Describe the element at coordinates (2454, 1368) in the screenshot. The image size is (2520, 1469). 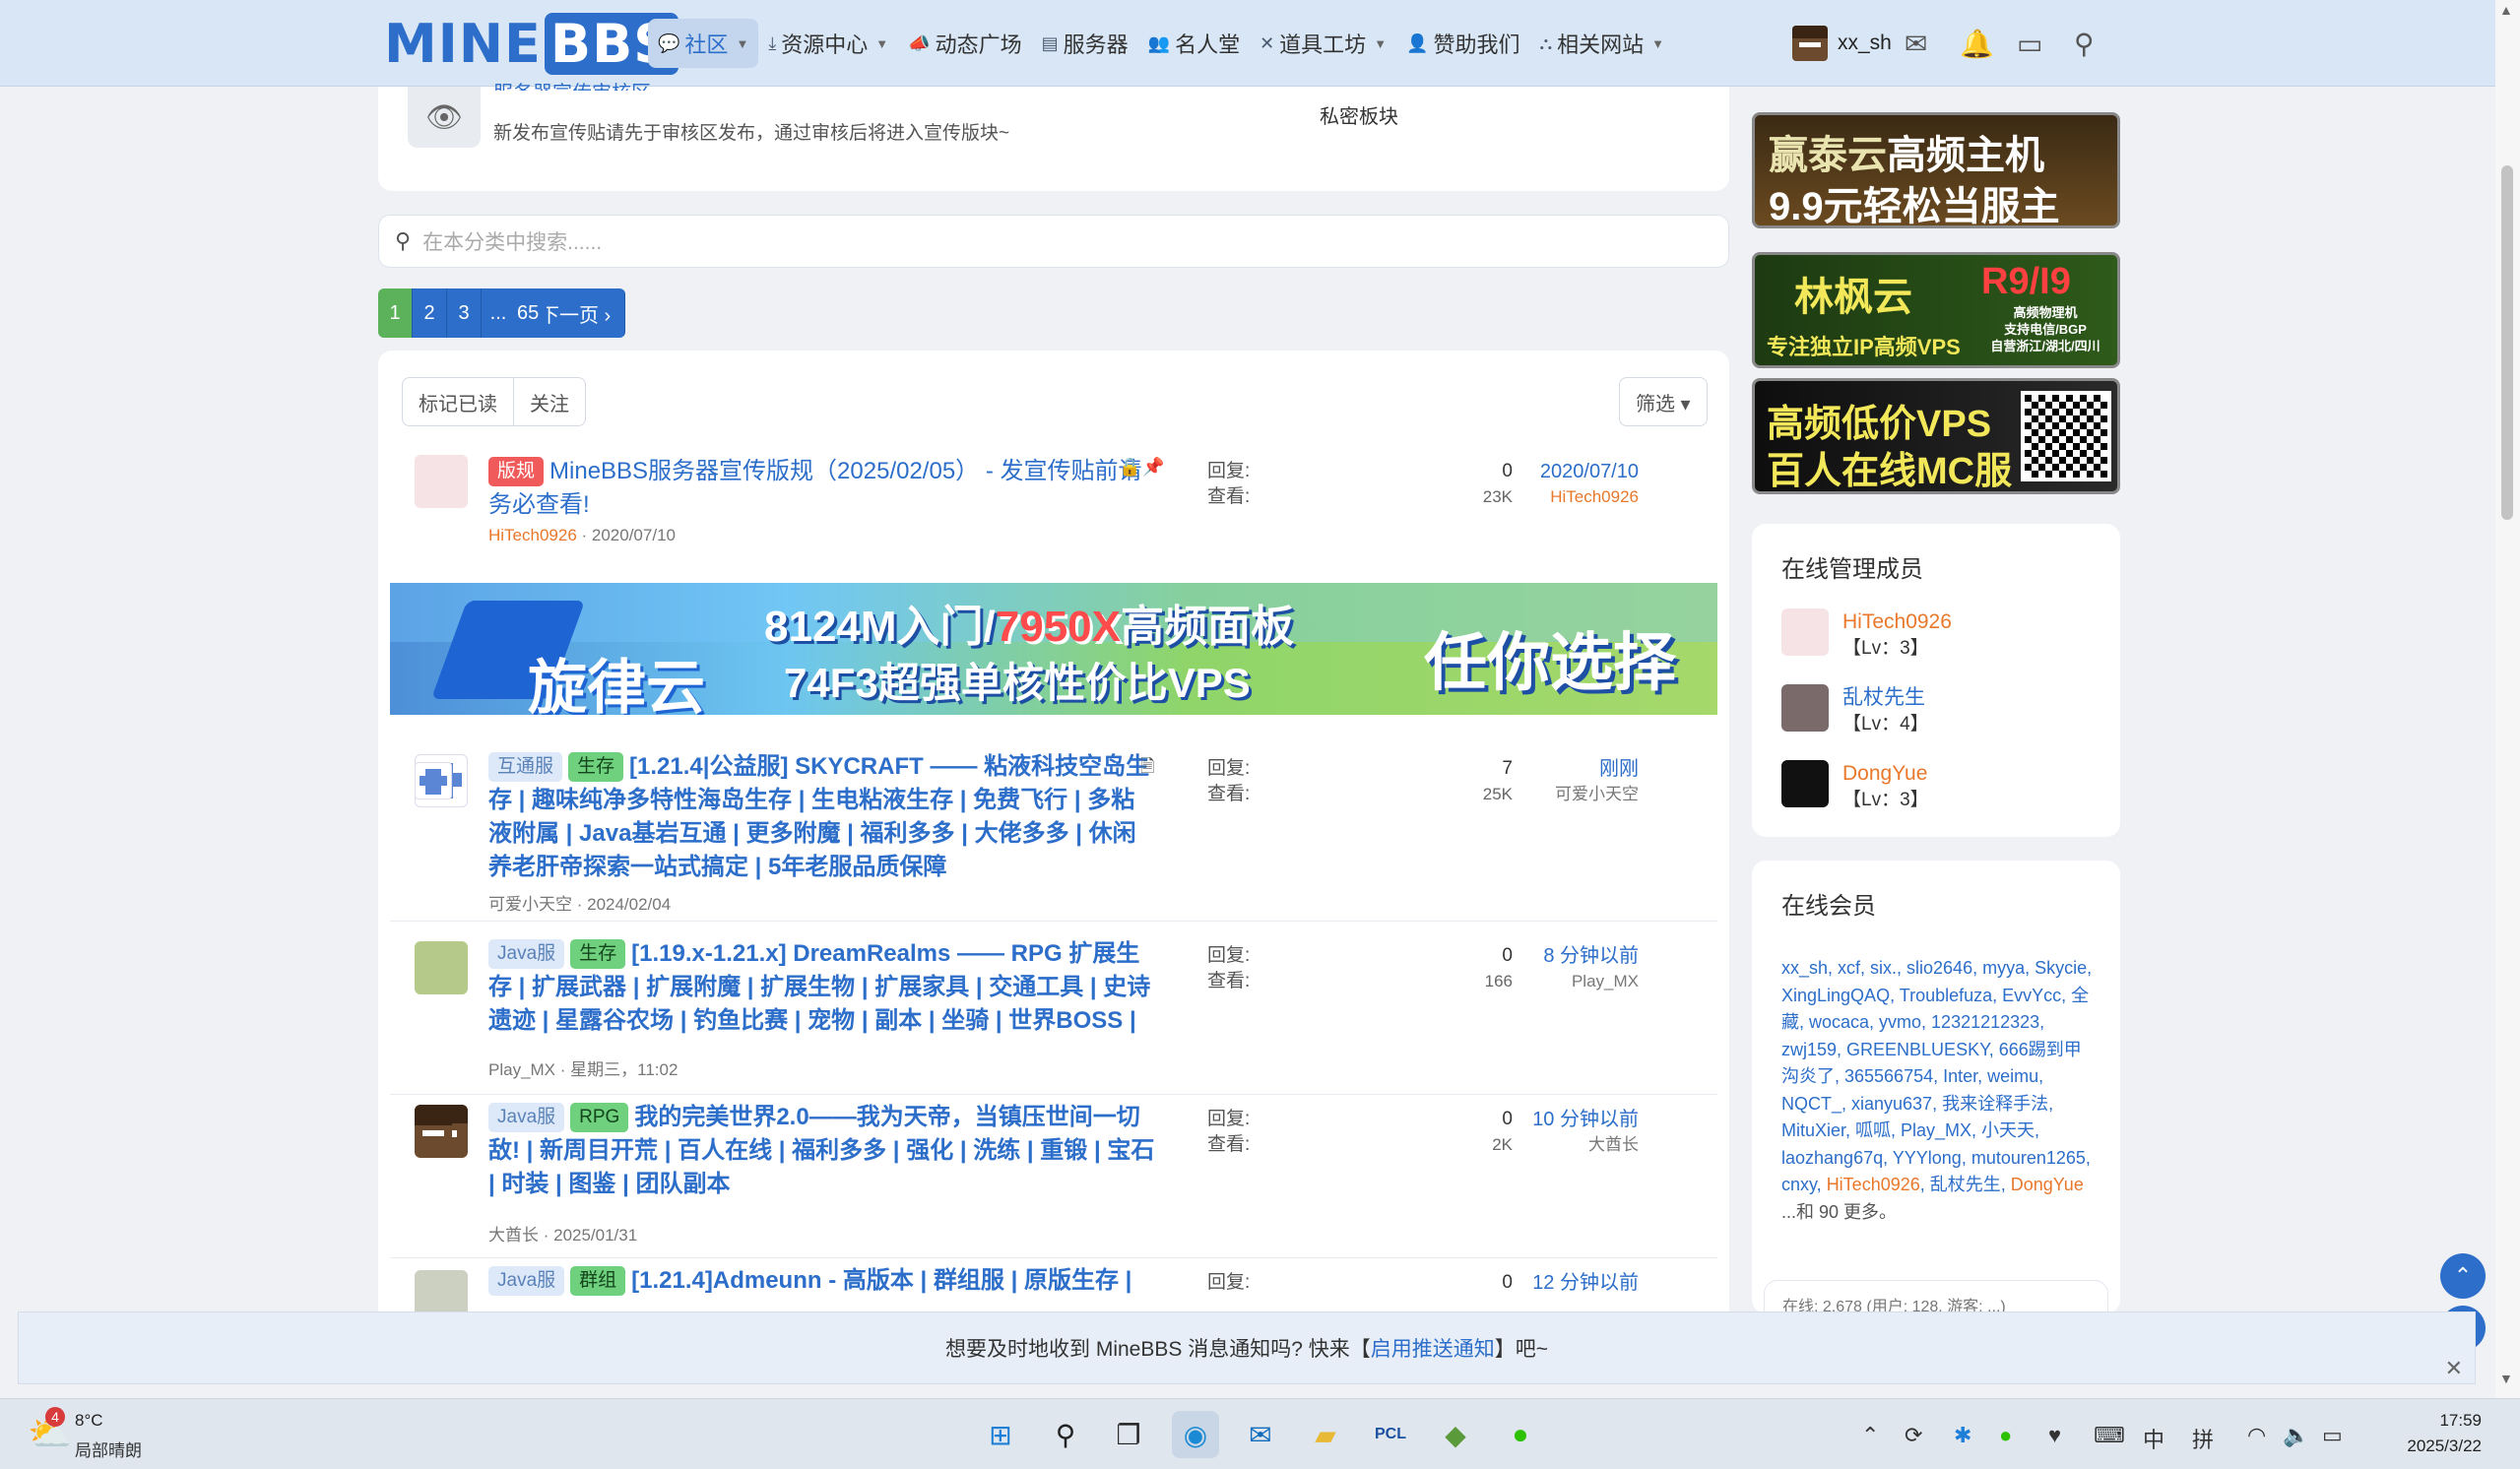
I see `close-icon: ✕` at that location.